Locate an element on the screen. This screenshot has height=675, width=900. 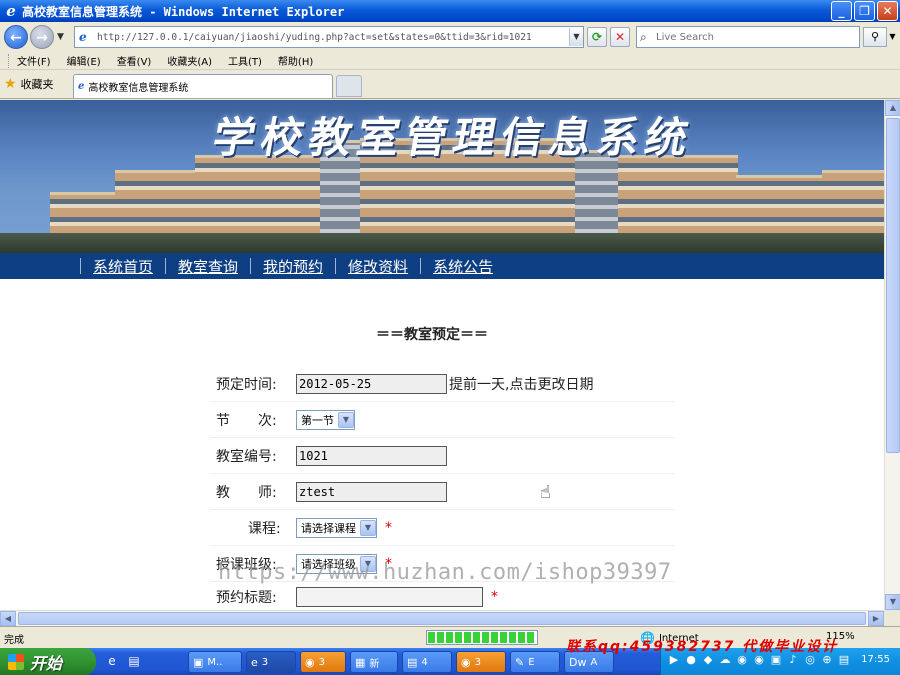
subject-input is located at coordinates (389, 596).